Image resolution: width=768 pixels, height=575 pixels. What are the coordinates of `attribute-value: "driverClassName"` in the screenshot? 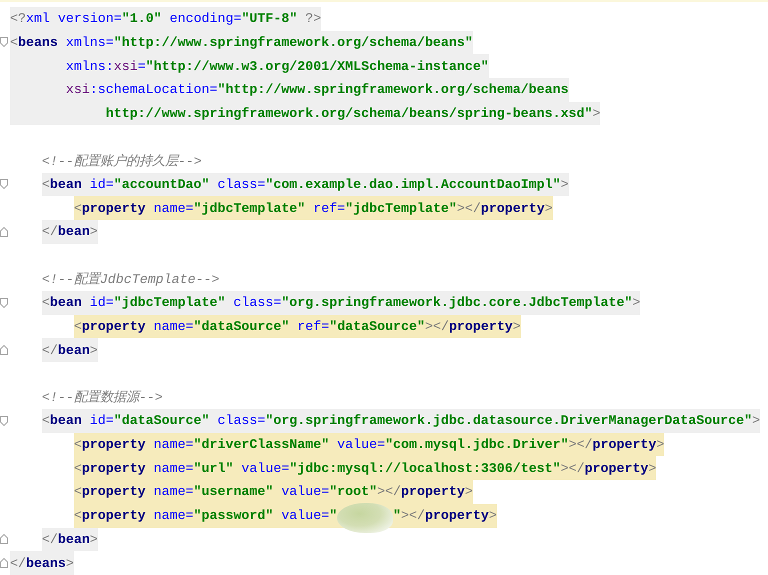 It's located at (262, 444).